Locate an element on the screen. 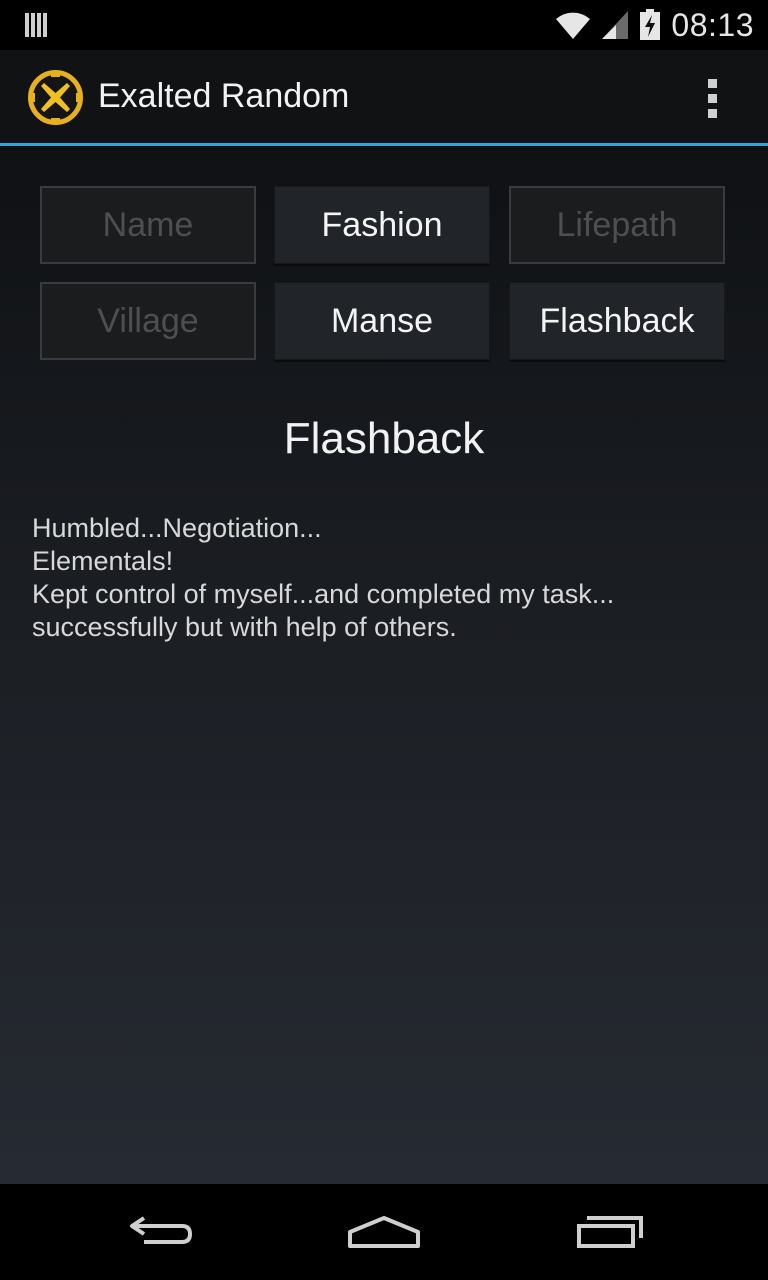 This screenshot has width=768, height=1280. fashion-button: Fashion is located at coordinates (382, 225).